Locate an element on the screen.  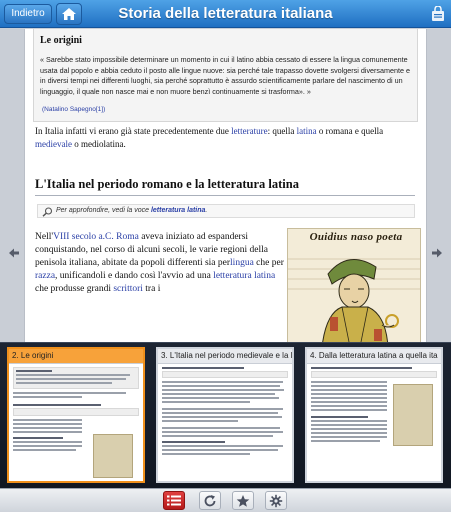
refresh-button is located at coordinates (210, 500).